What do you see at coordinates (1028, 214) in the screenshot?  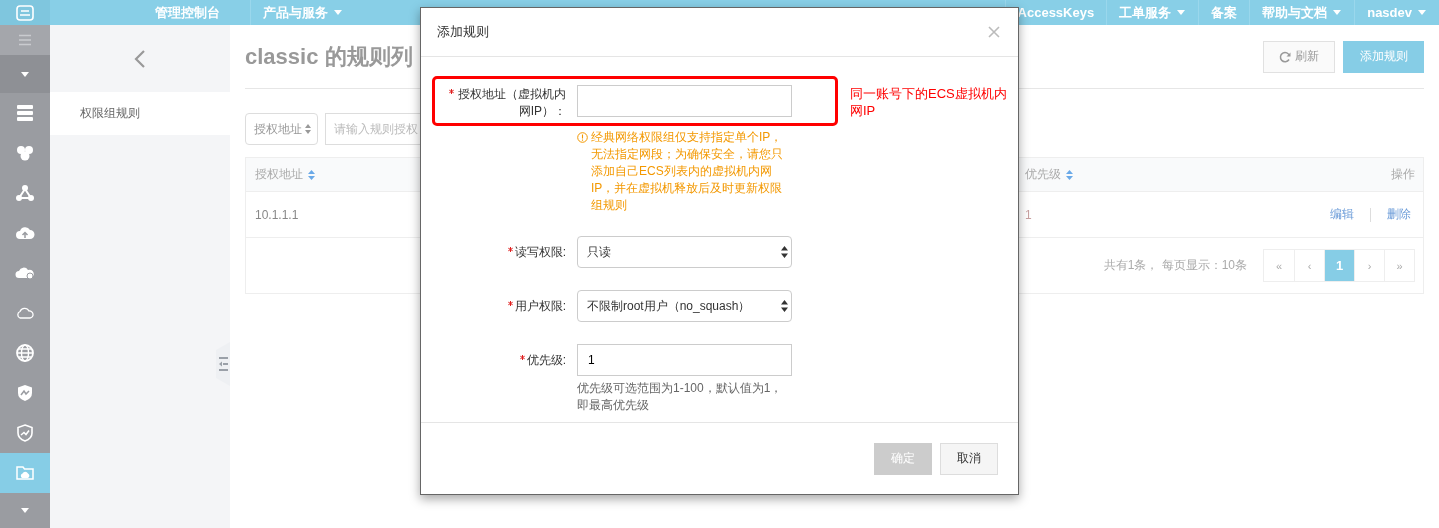 I see `table-cell: 1` at bounding box center [1028, 214].